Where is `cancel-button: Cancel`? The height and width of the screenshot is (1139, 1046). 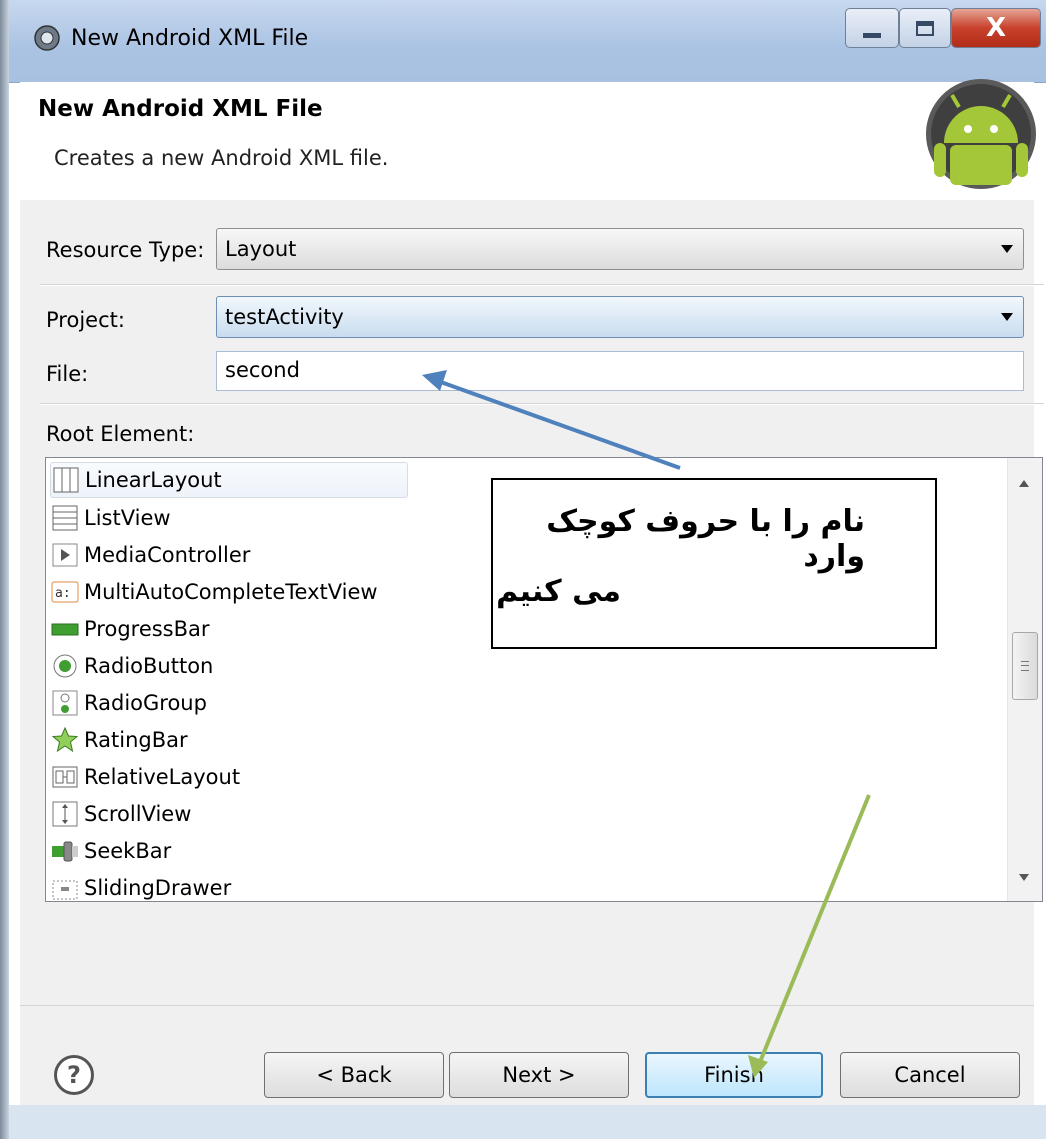
cancel-button: Cancel is located at coordinates (930, 1075).